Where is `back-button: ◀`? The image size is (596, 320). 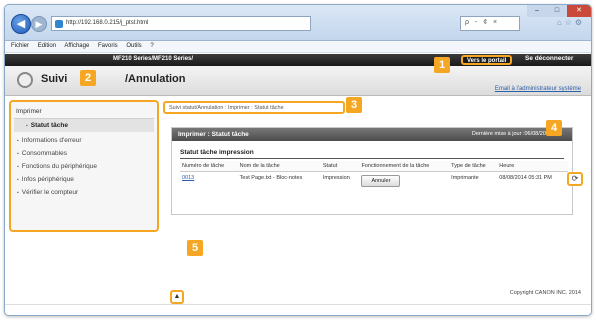 back-button: ◀ is located at coordinates (21, 24).